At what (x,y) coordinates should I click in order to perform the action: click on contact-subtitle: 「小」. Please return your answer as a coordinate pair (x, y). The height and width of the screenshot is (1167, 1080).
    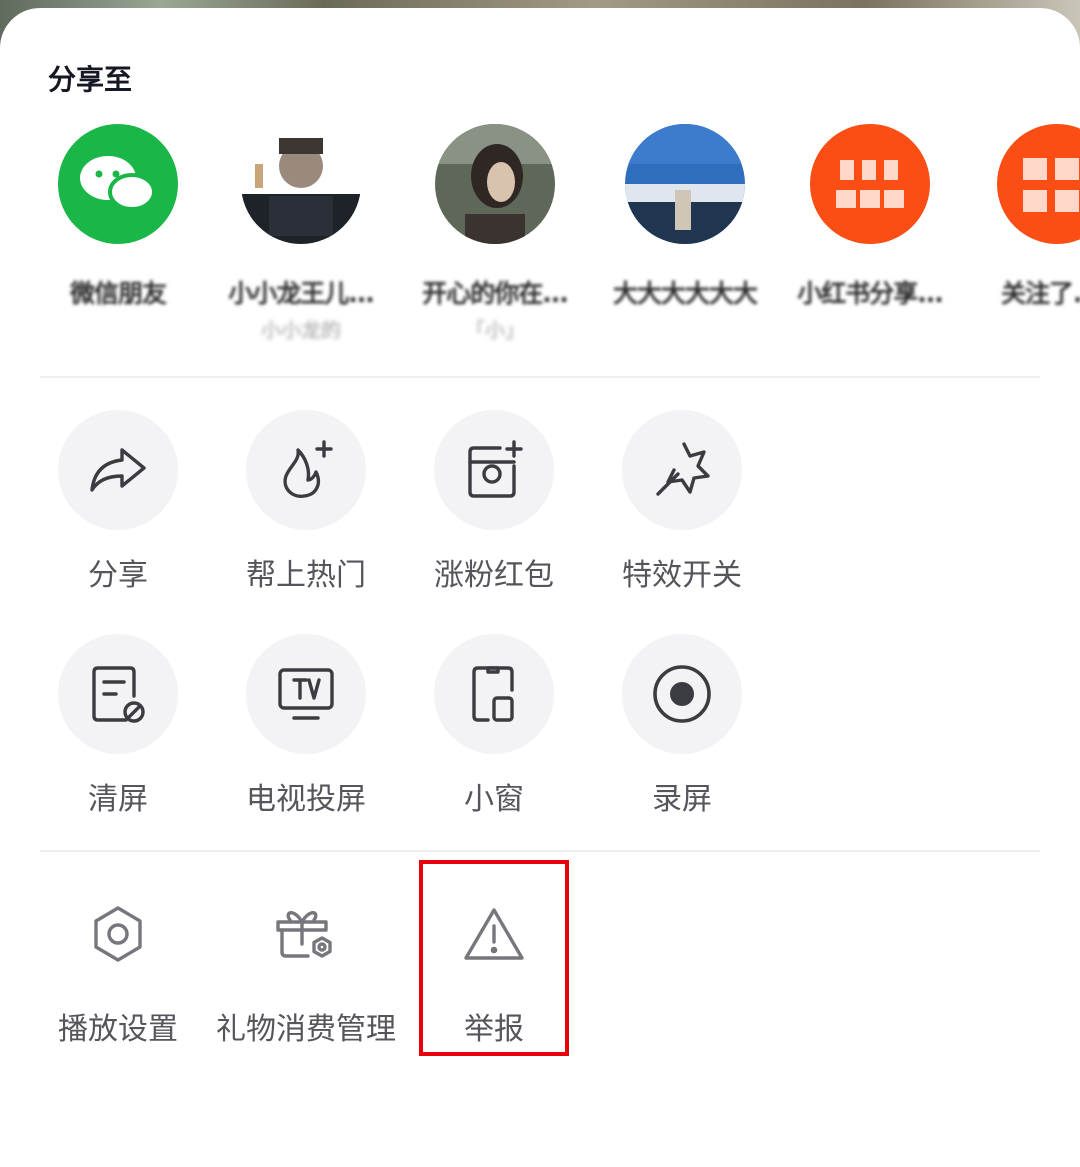
    Looking at the image, I should click on (495, 330).